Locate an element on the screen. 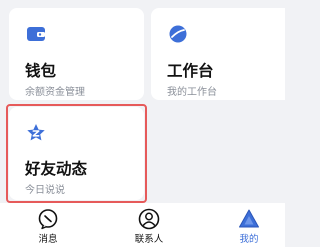 The image size is (320, 247). triangle-icon is located at coordinates (249, 219).